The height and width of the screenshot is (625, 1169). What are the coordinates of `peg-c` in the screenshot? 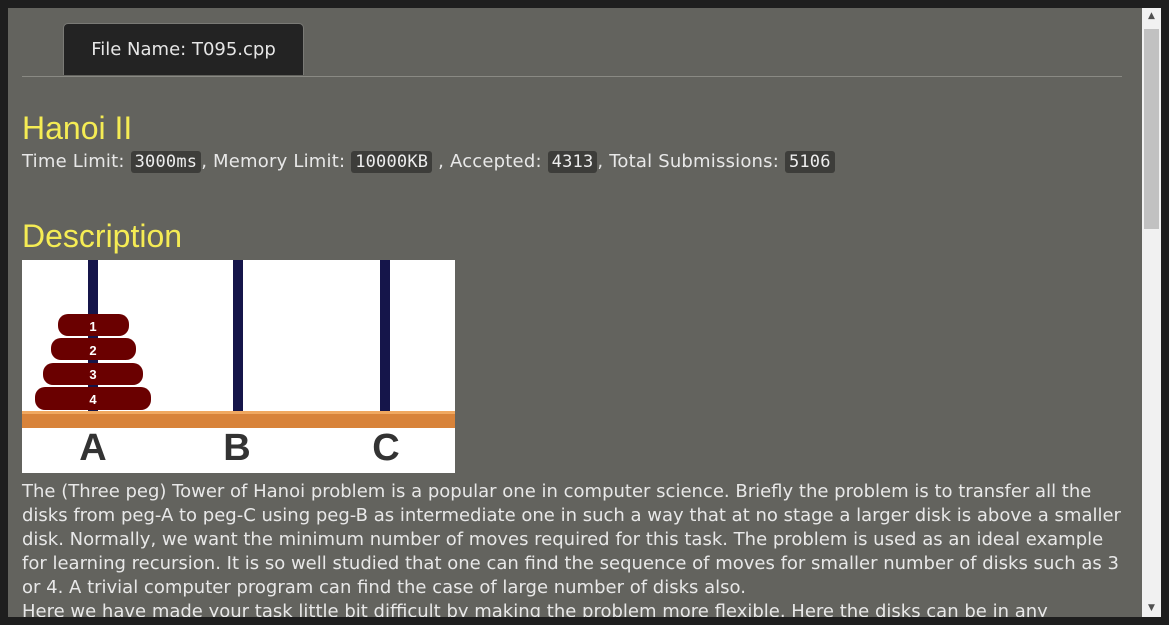 It's located at (385, 336).